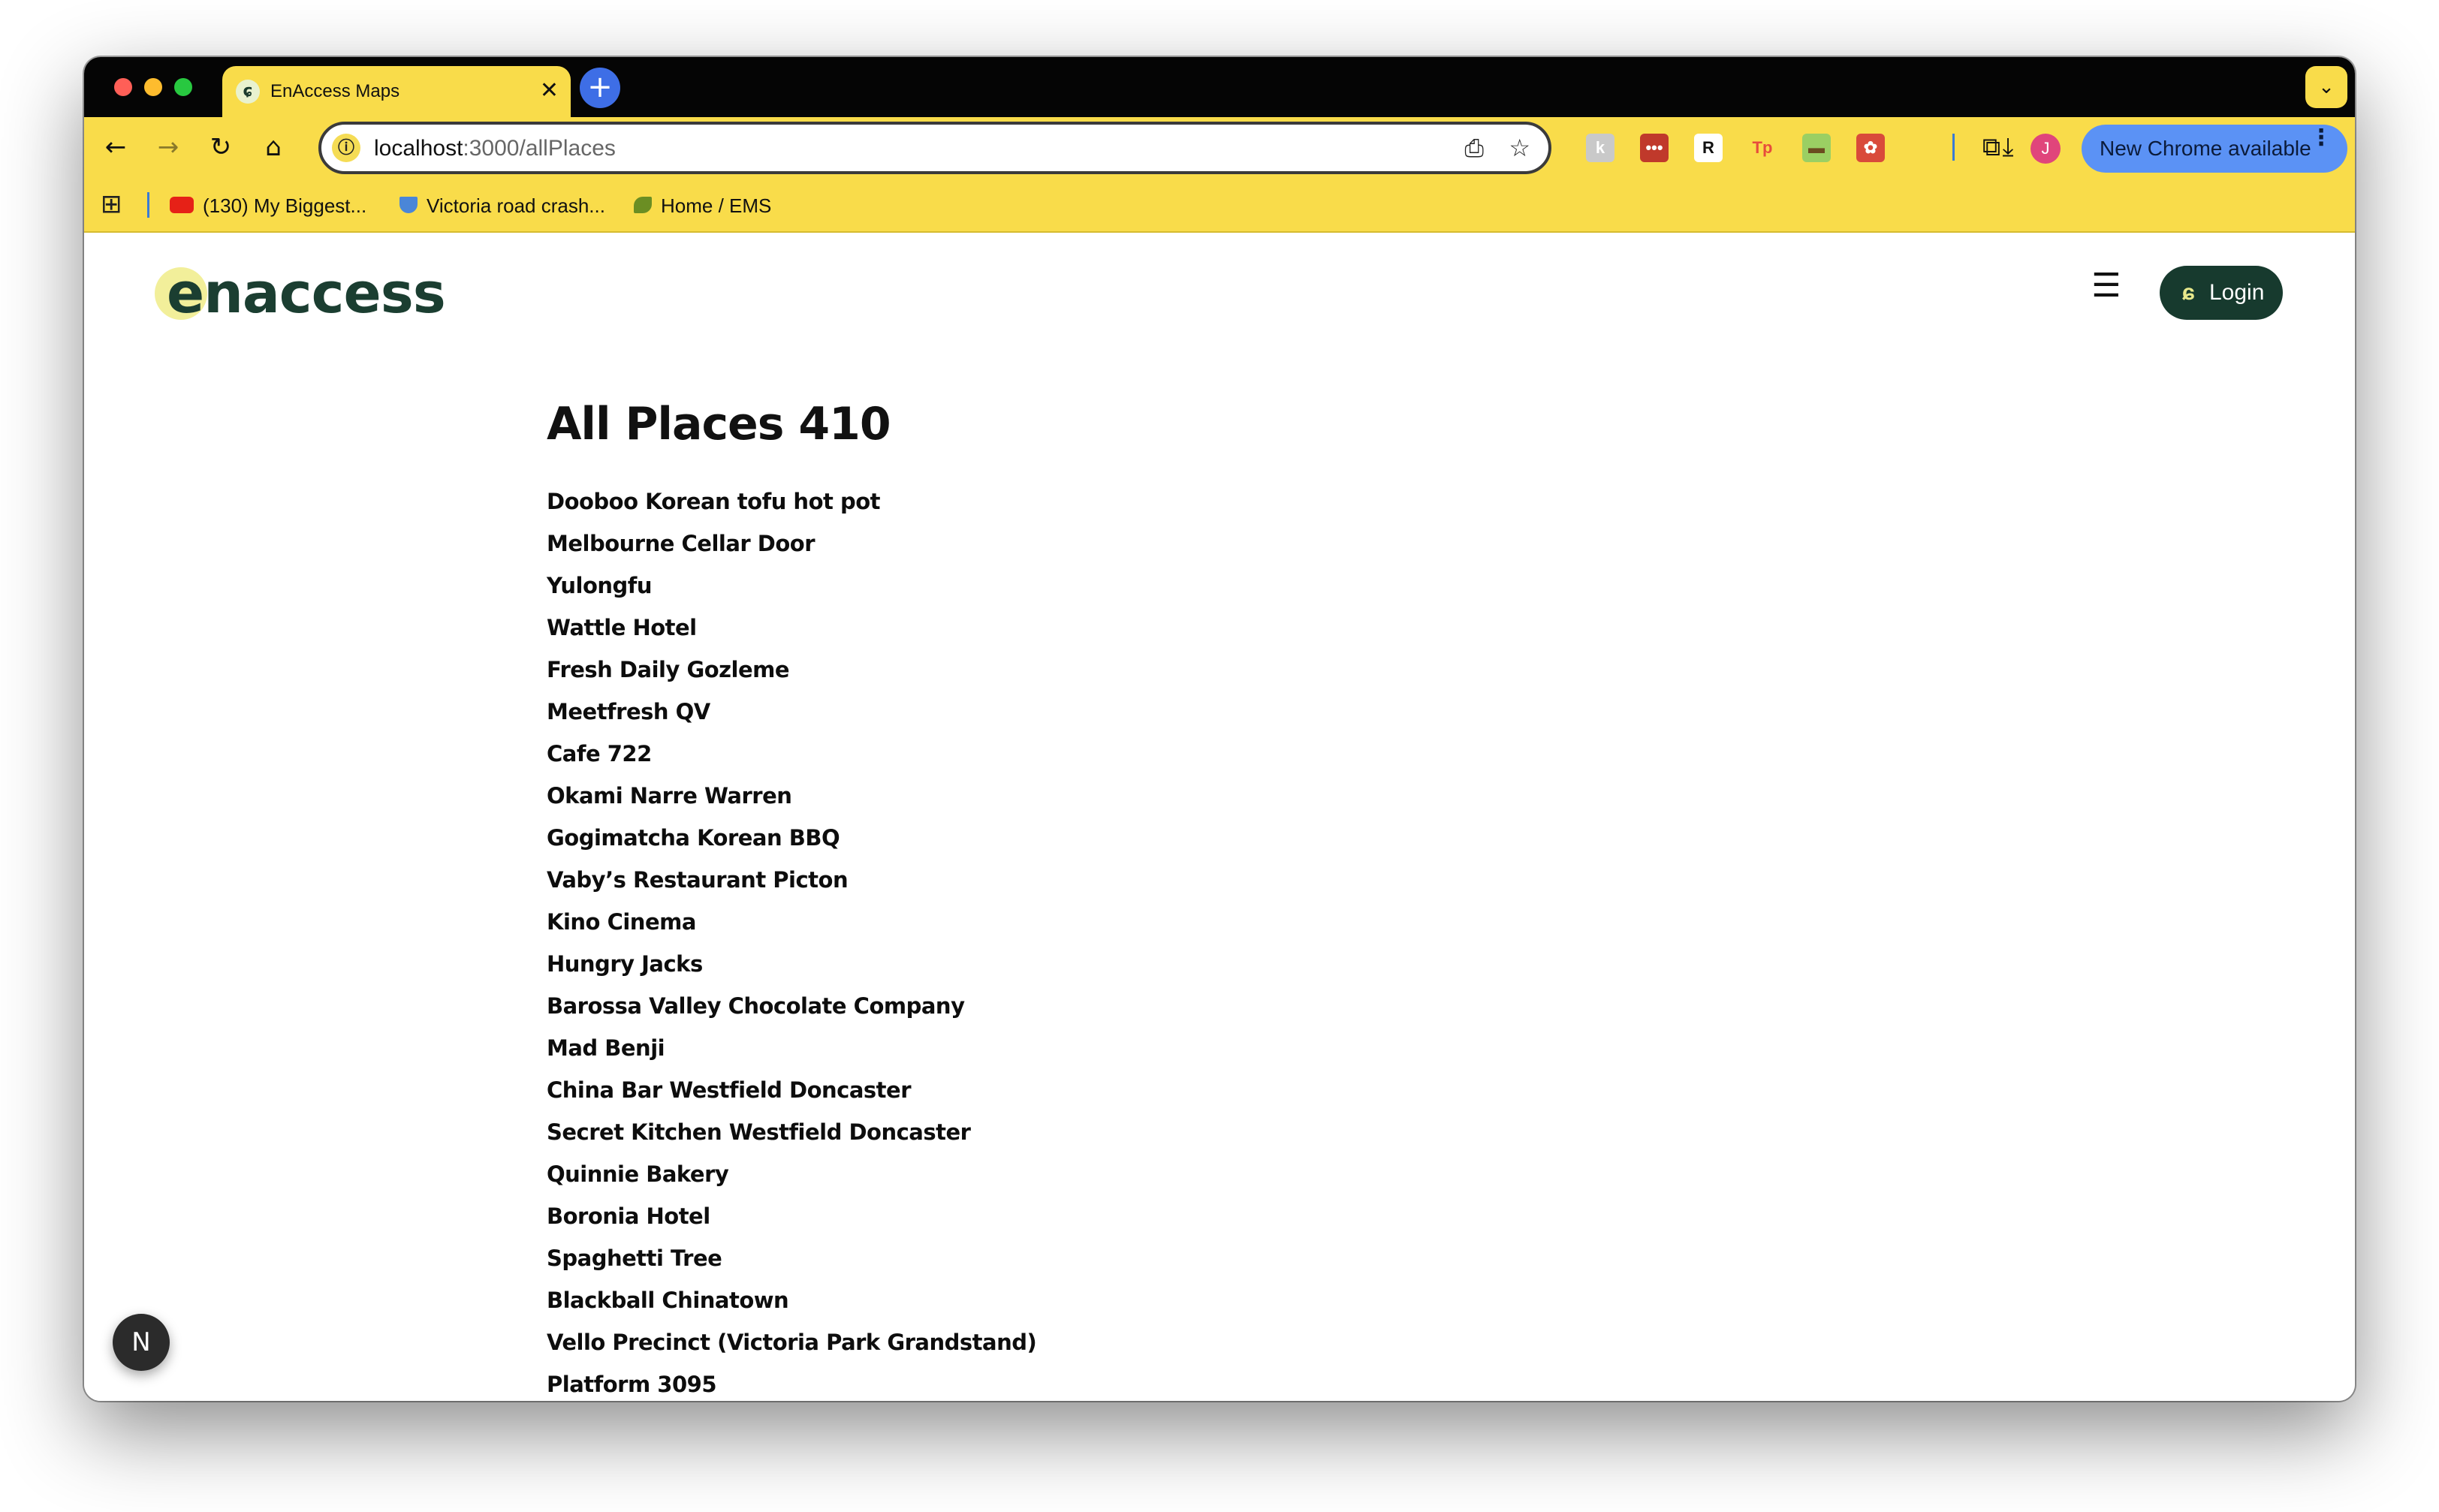 Image resolution: width=2439 pixels, height=1512 pixels. I want to click on login-label: Login, so click(2237, 292).